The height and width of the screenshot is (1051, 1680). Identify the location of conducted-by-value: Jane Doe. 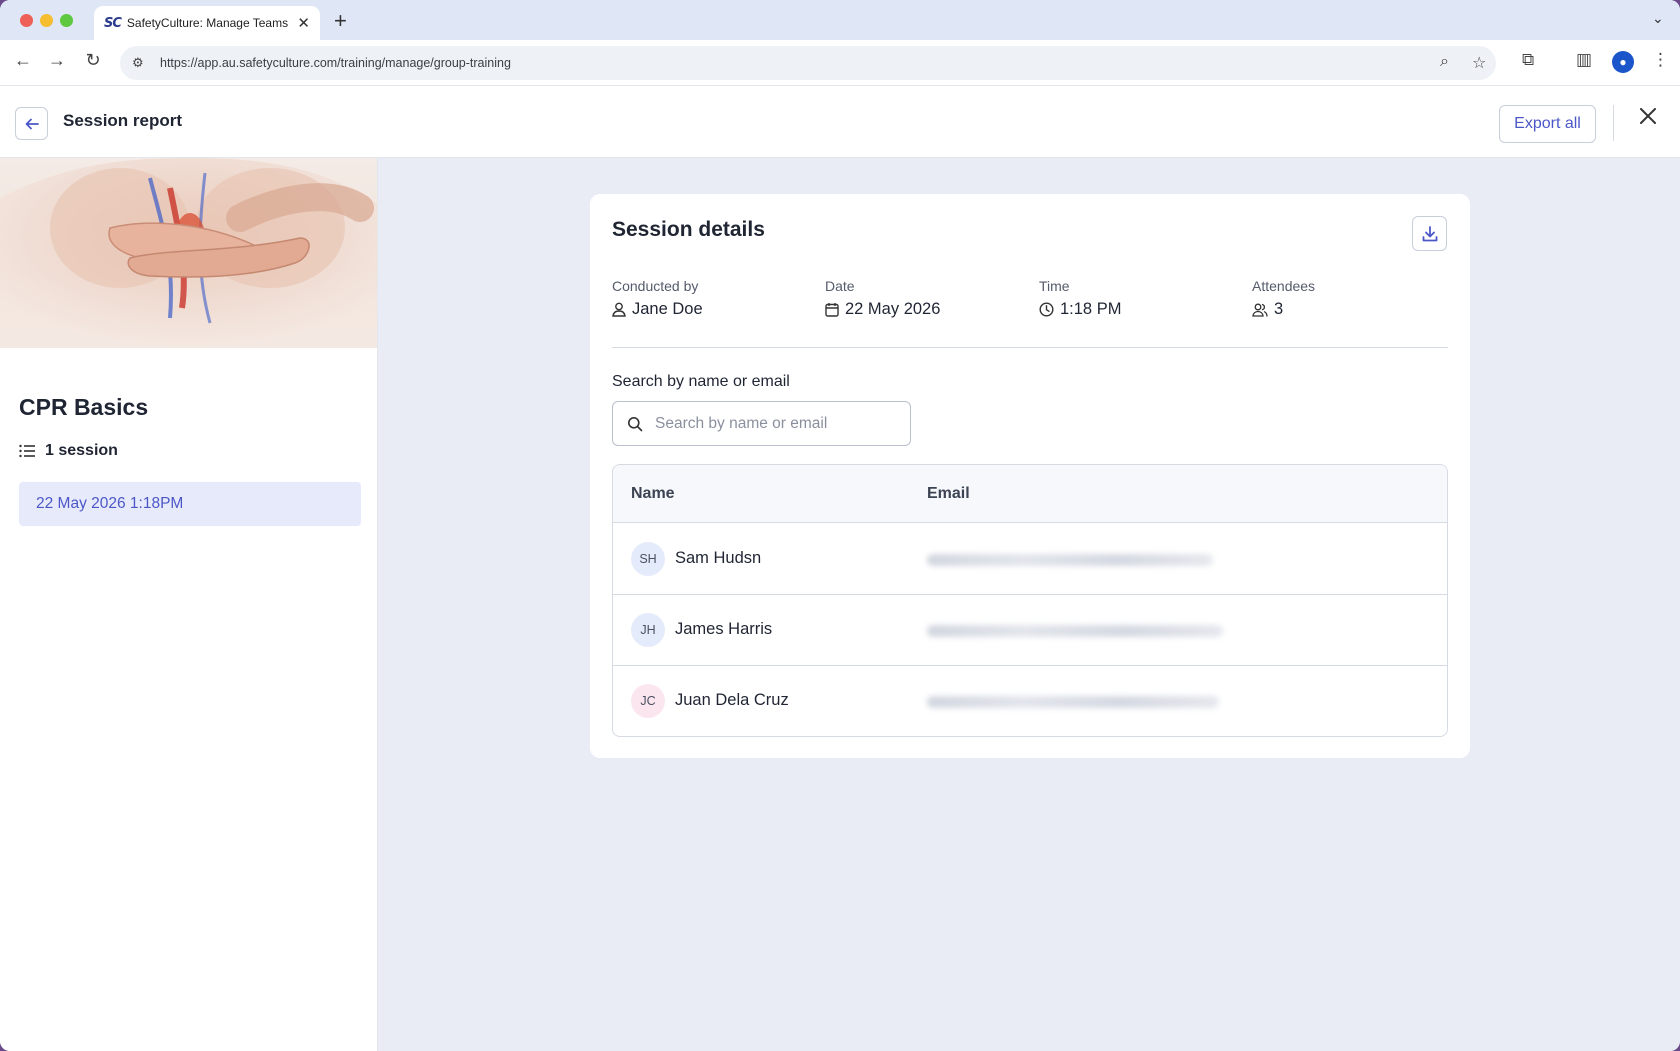
(667, 309).